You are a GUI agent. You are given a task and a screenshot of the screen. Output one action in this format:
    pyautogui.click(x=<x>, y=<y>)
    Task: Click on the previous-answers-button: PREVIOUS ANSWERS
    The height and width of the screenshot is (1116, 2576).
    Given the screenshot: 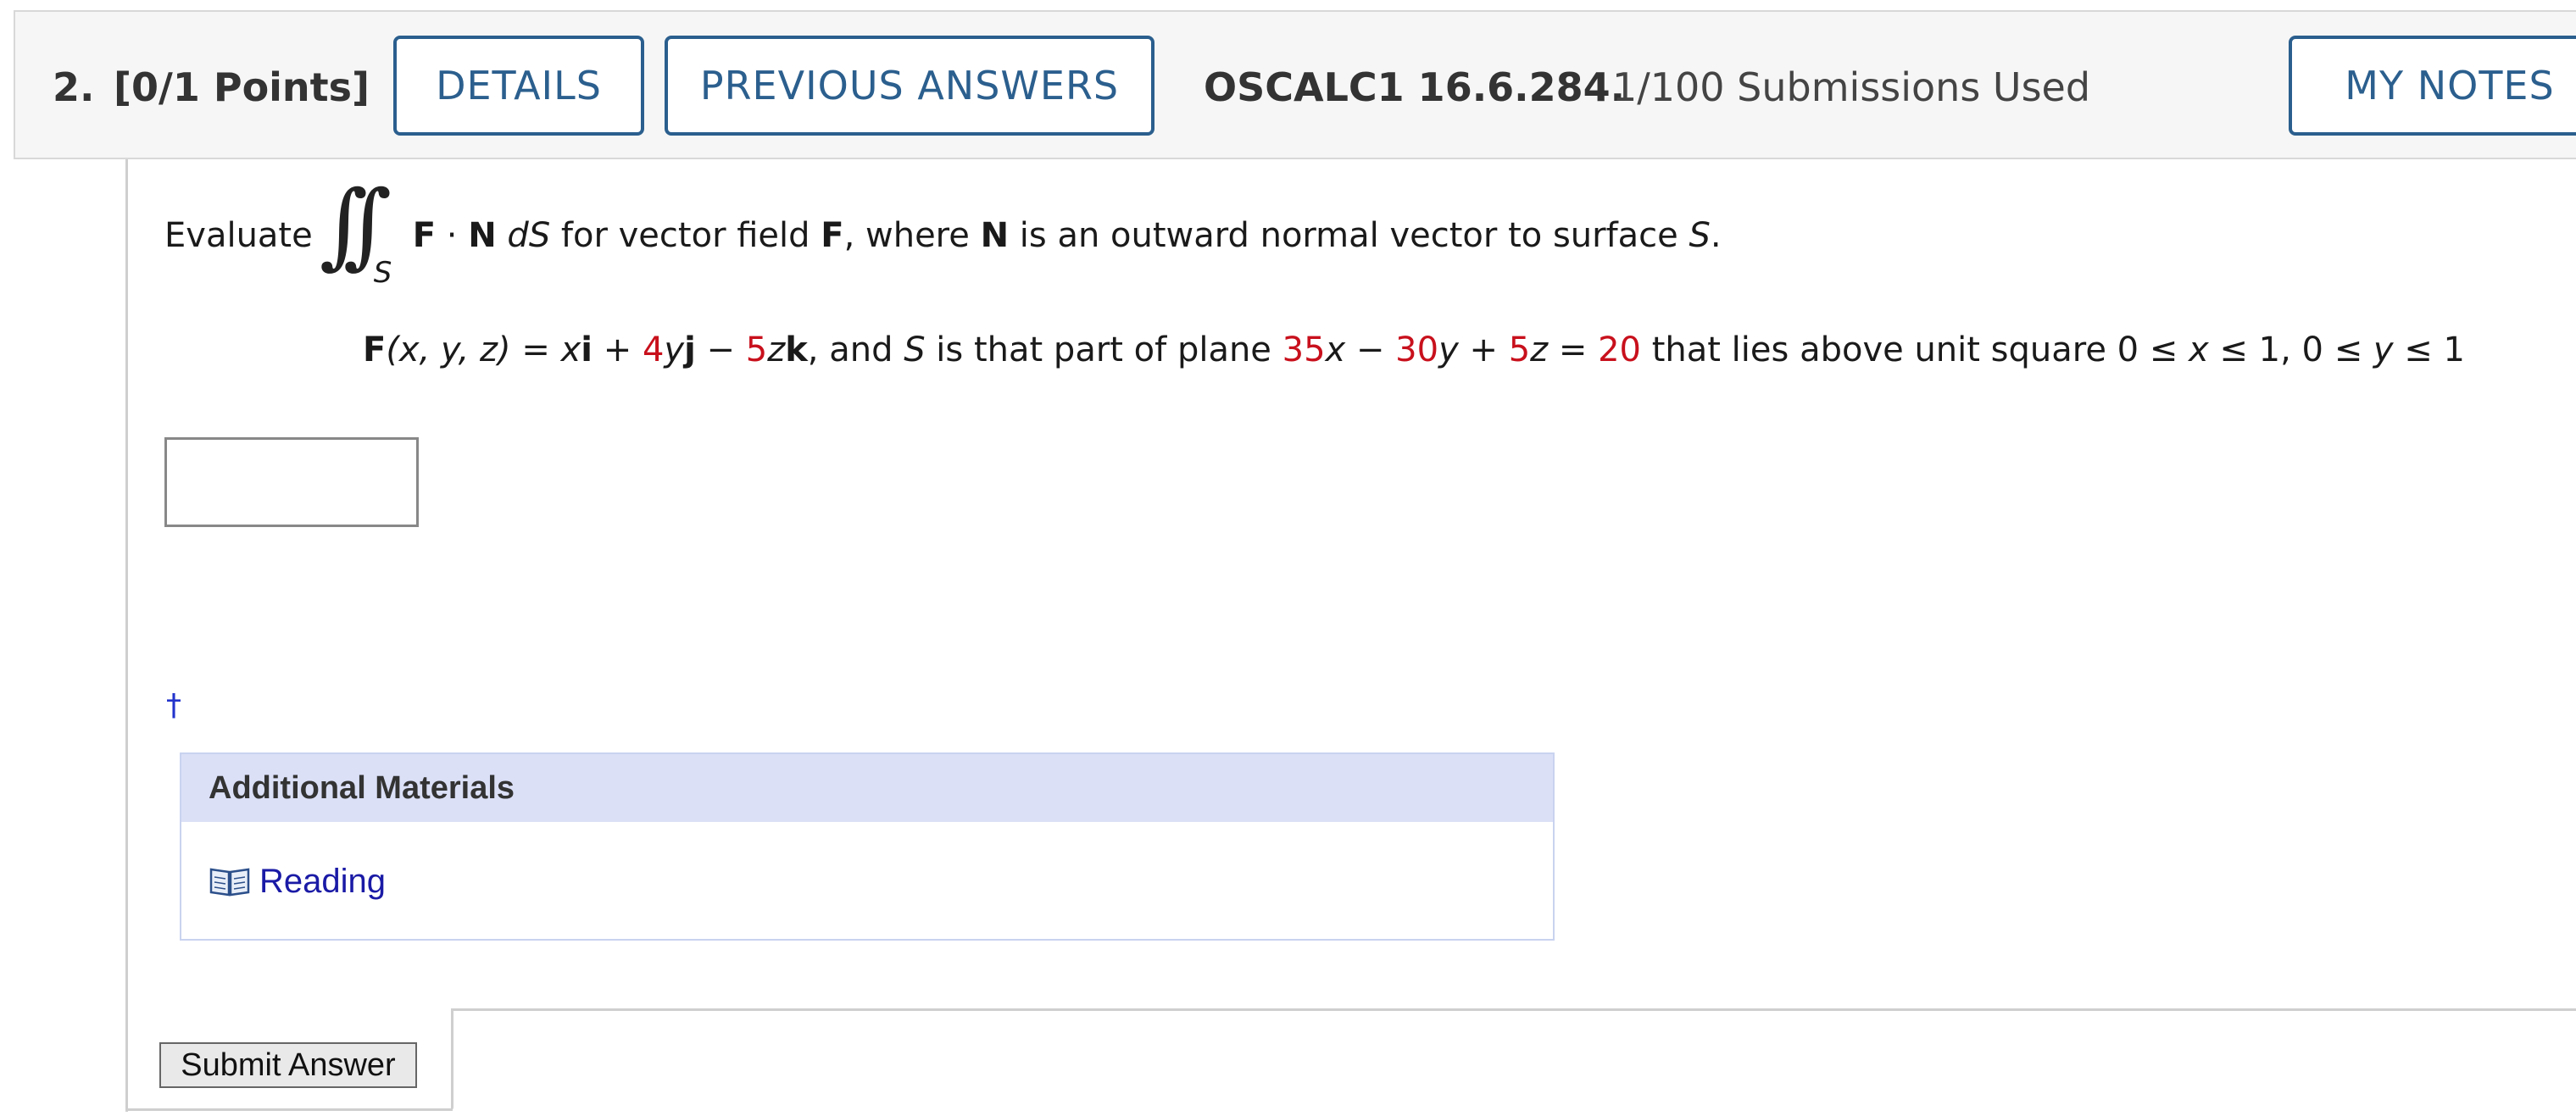 What is the action you would take?
    pyautogui.click(x=909, y=86)
    